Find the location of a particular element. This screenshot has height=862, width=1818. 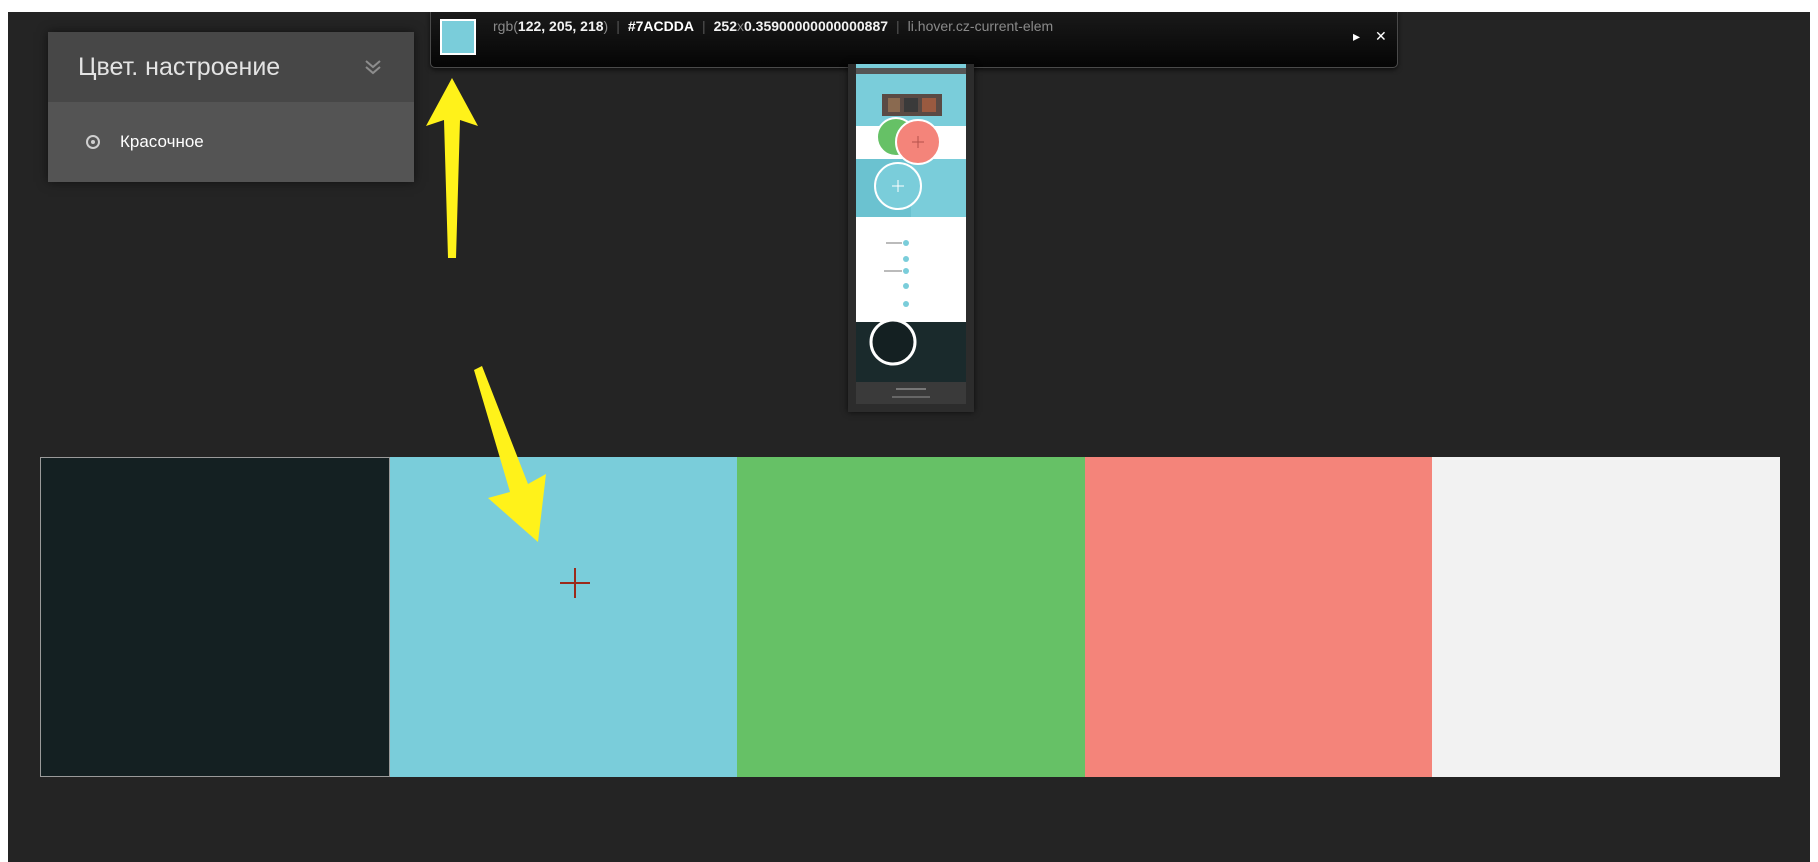

crosshair-cursor-icon is located at coordinates (575, 583).